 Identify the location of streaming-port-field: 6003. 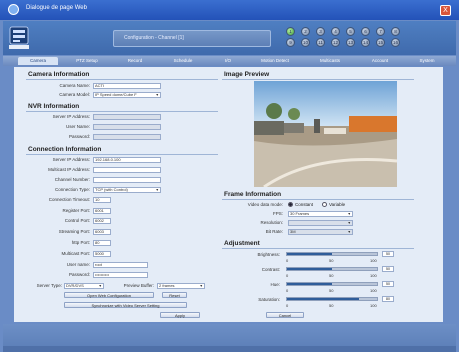
(102, 232).